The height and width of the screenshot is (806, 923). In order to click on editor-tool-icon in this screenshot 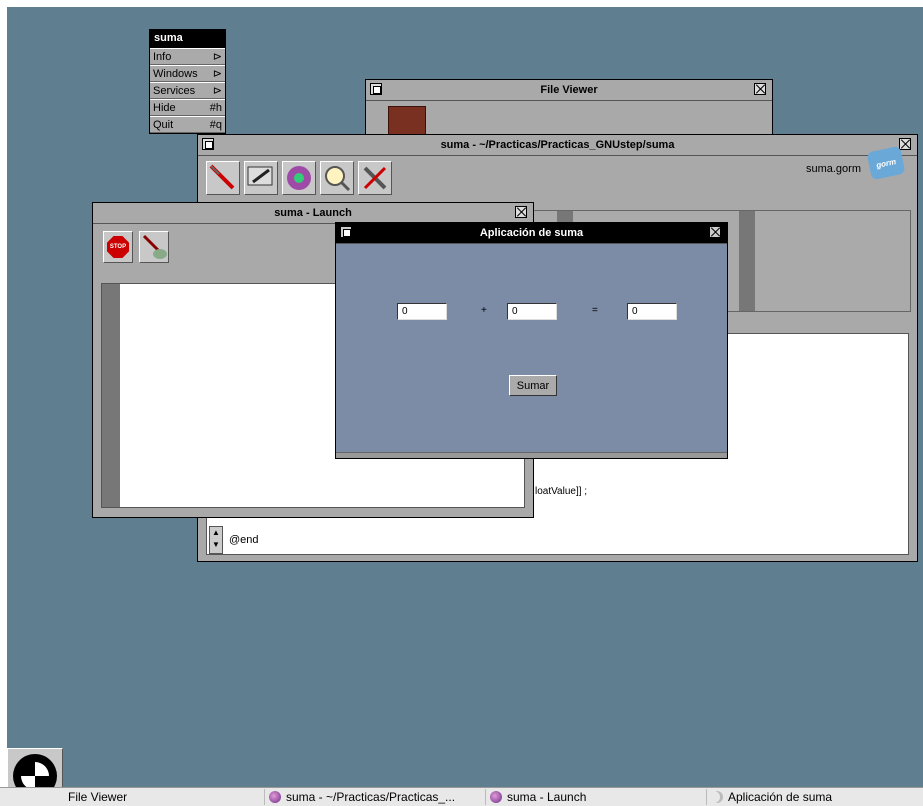, I will do `click(261, 178)`.